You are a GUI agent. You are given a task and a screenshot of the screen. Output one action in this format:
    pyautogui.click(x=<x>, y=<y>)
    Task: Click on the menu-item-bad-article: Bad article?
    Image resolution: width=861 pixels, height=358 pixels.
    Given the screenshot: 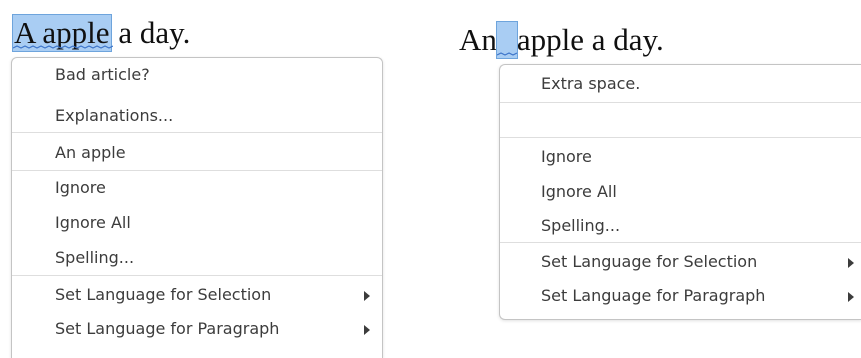 What is the action you would take?
    pyautogui.click(x=197, y=75)
    